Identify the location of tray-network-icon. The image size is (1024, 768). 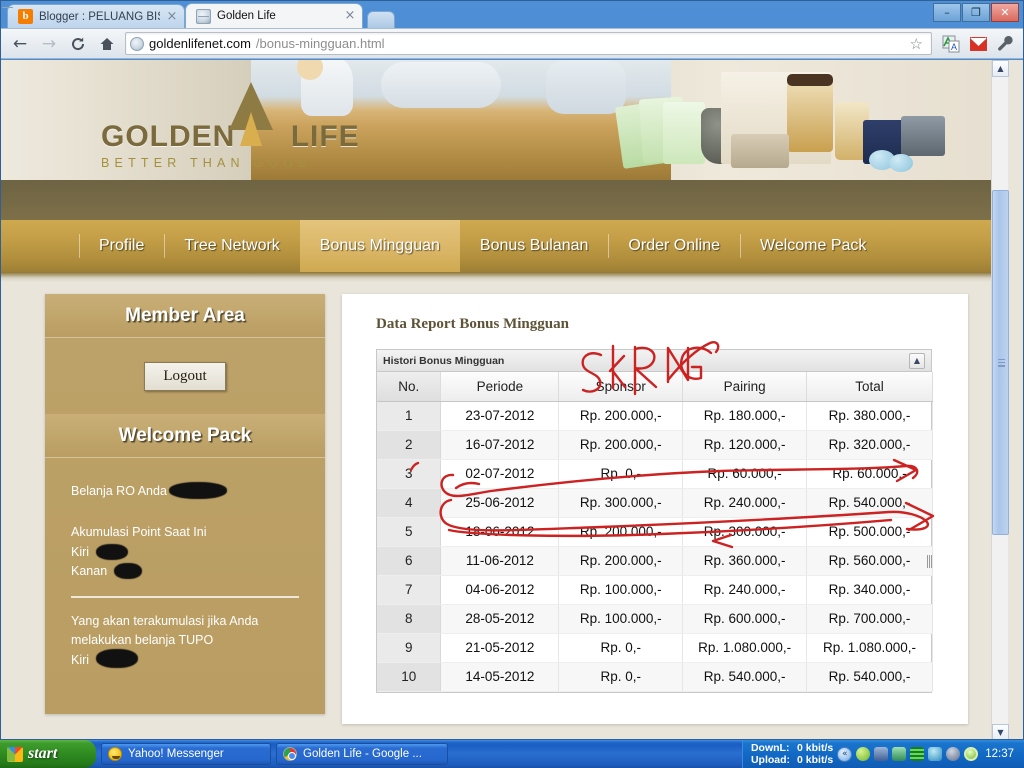
(881, 754).